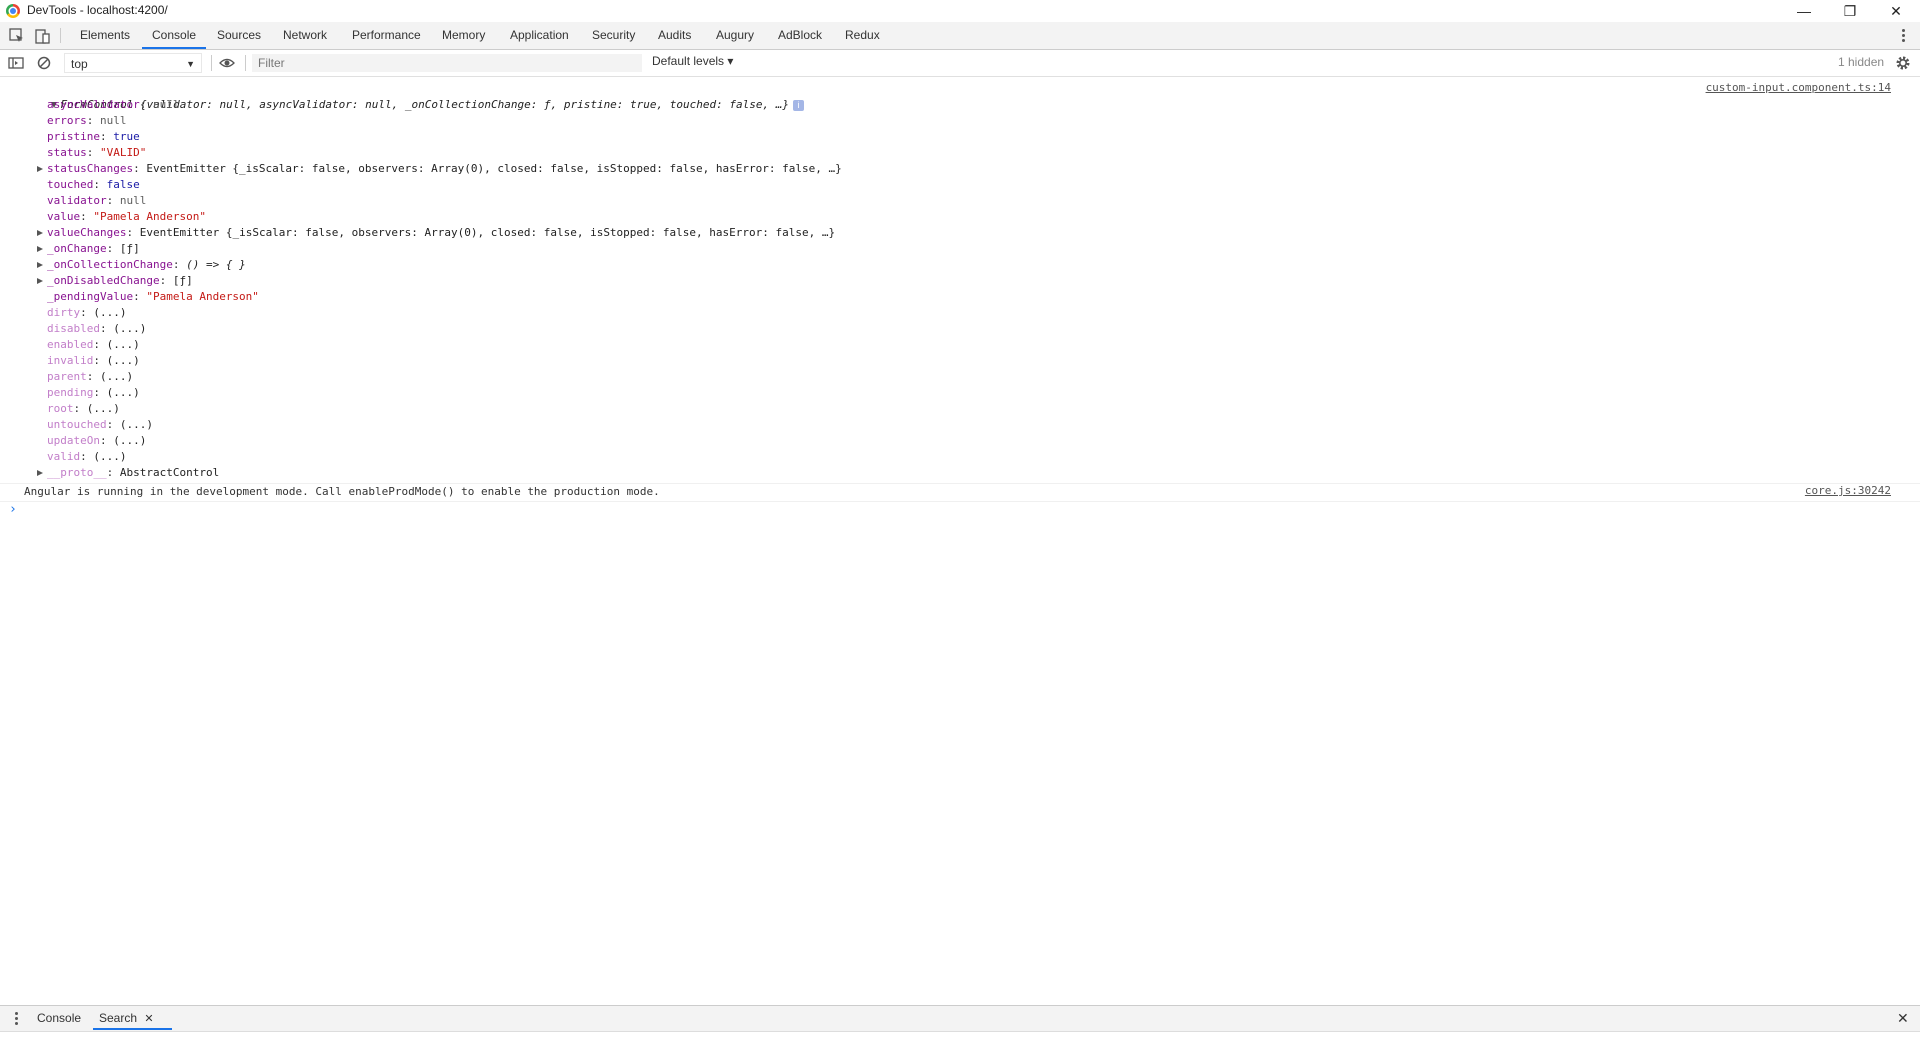  Describe the element at coordinates (1848, 490) in the screenshot. I see `source-link: core.js:30242` at that location.